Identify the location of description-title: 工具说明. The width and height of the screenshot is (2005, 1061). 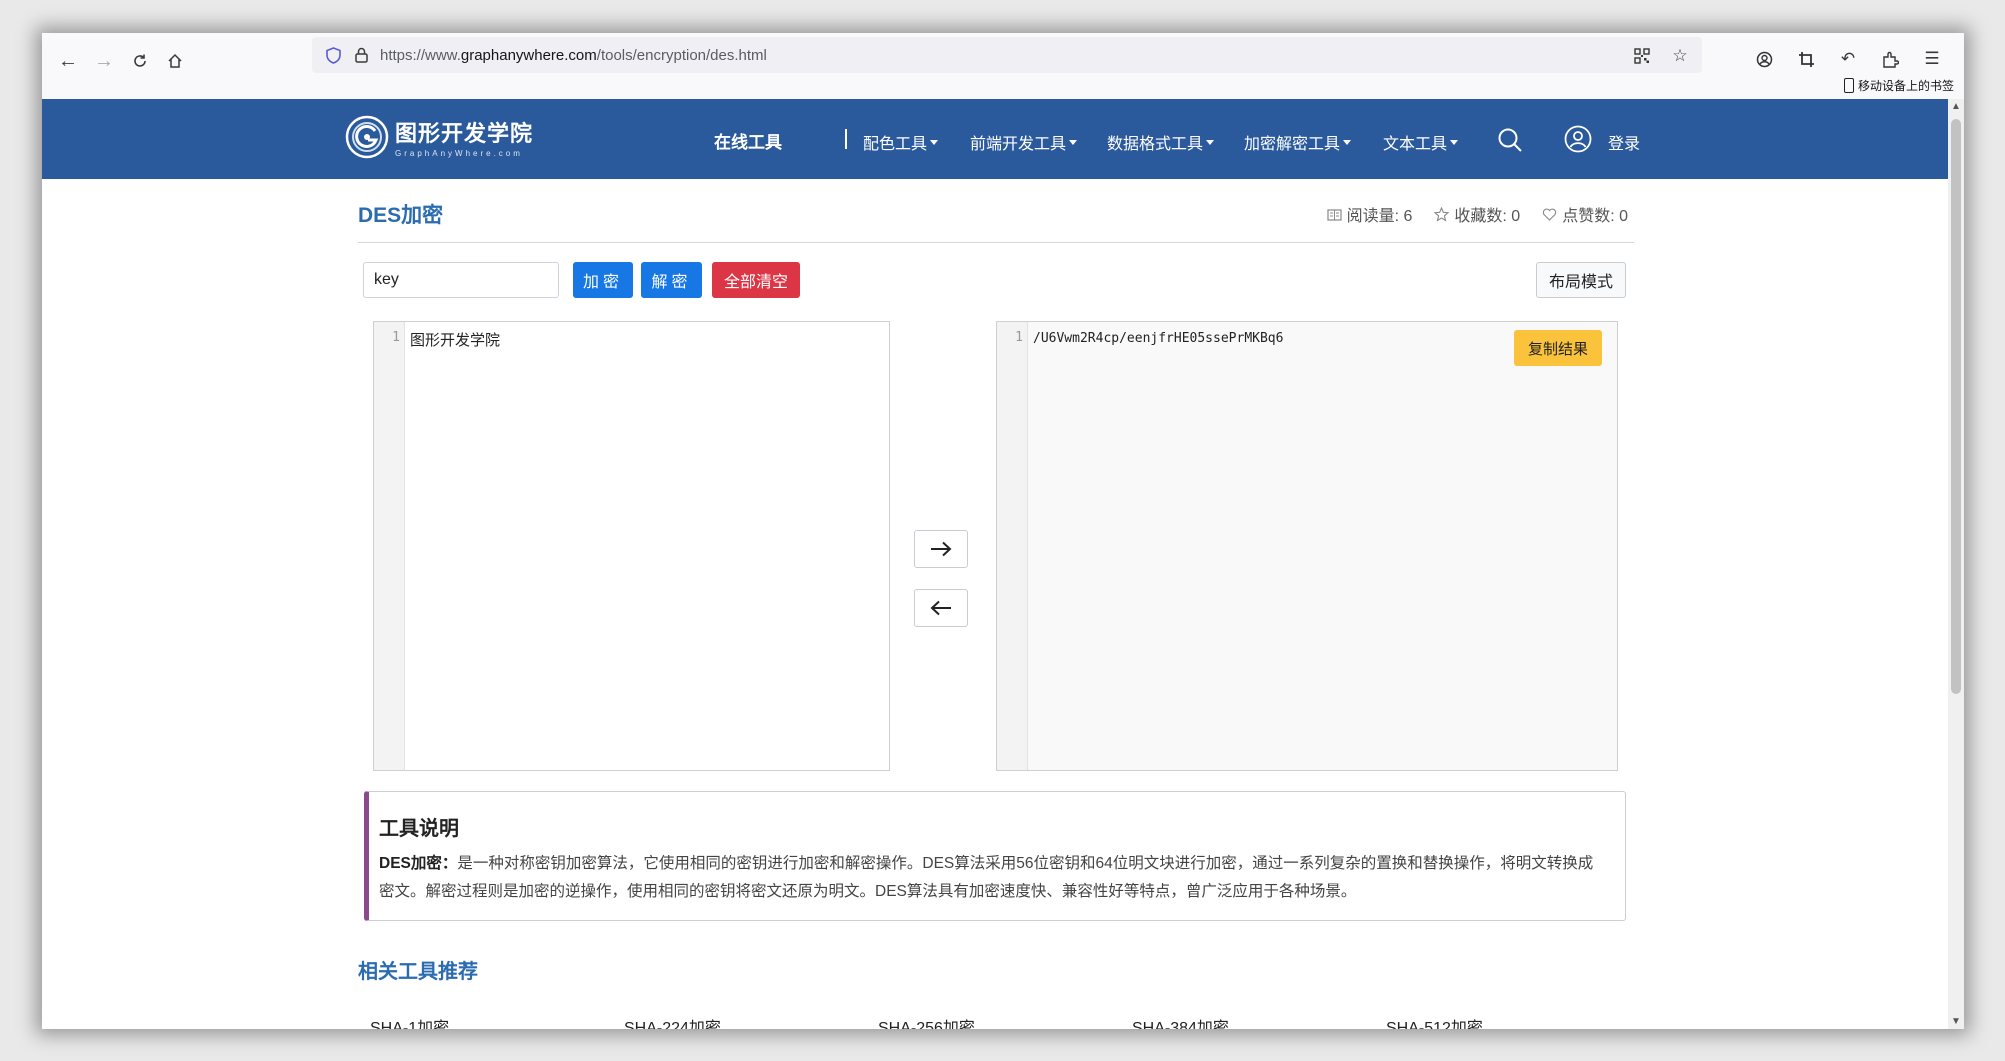
(419, 829).